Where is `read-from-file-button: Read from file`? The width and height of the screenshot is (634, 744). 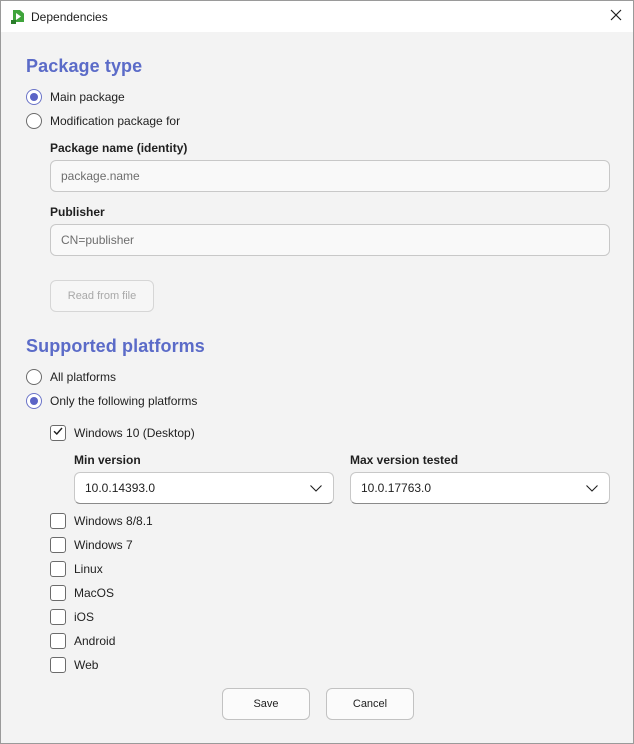 read-from-file-button: Read from file is located at coordinates (102, 296).